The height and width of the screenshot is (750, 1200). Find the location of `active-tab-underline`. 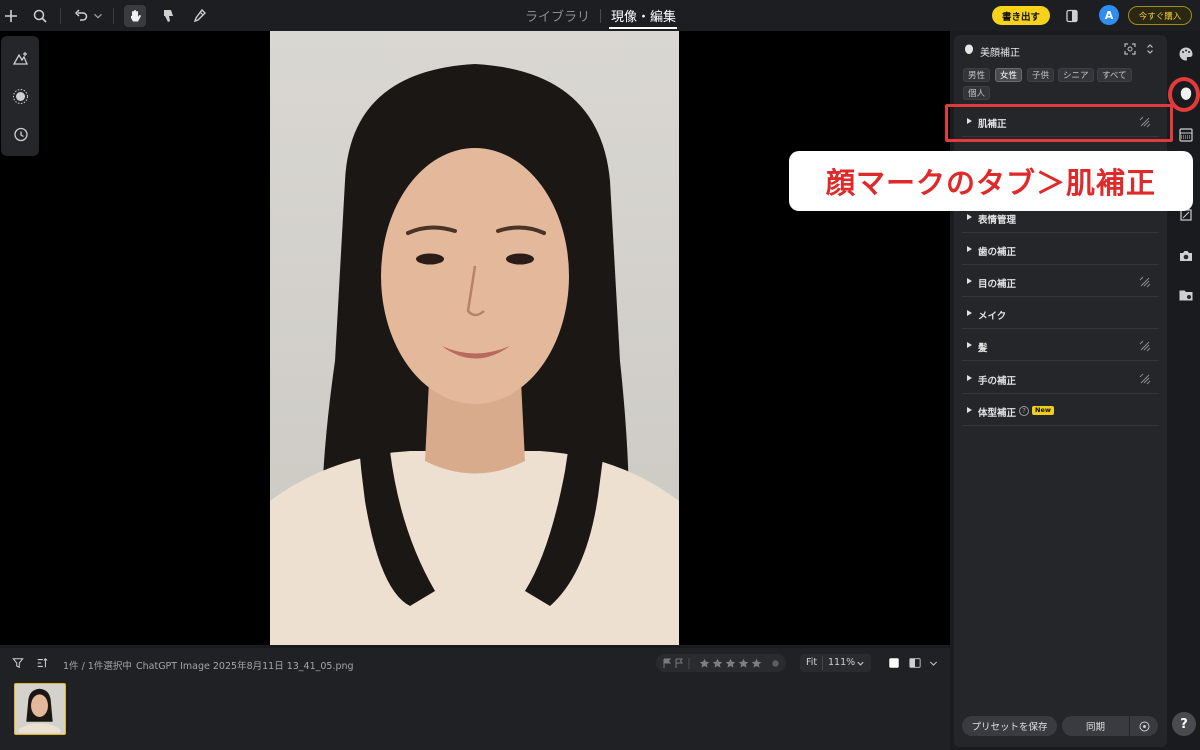

active-tab-underline is located at coordinates (643, 28).